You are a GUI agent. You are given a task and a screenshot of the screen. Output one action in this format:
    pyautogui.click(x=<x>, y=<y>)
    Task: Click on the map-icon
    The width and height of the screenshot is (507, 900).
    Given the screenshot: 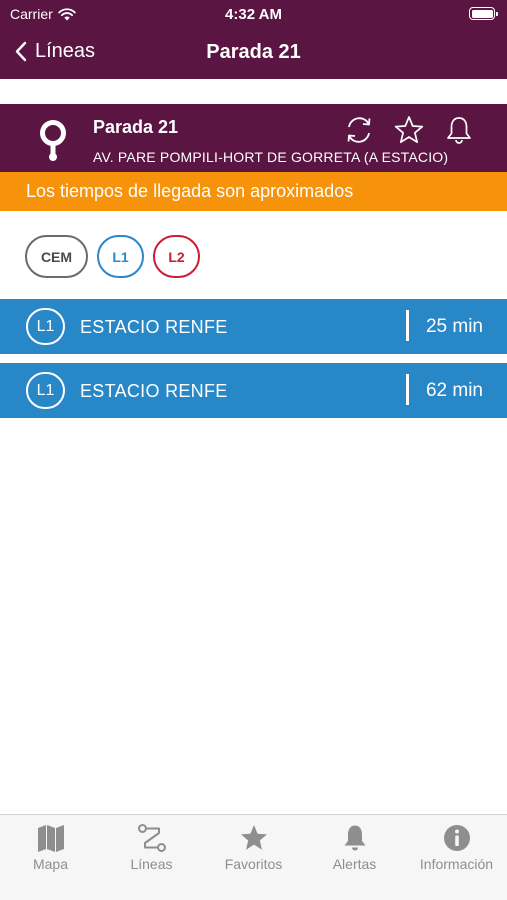 What is the action you would take?
    pyautogui.click(x=51, y=838)
    